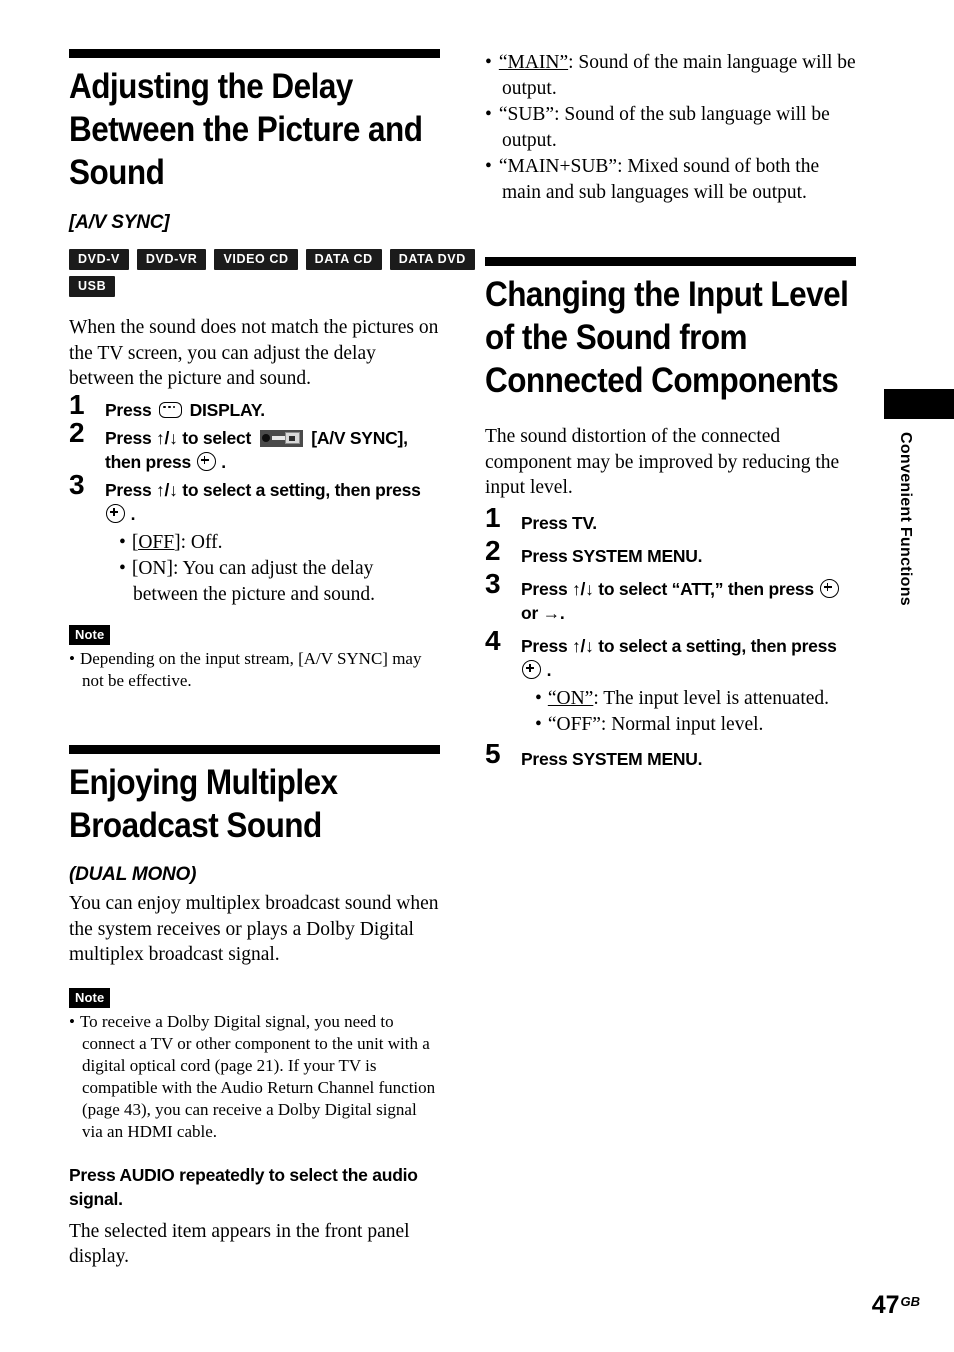  What do you see at coordinates (905, 519) in the screenshot?
I see `side-tab-label: Convenient Functions` at bounding box center [905, 519].